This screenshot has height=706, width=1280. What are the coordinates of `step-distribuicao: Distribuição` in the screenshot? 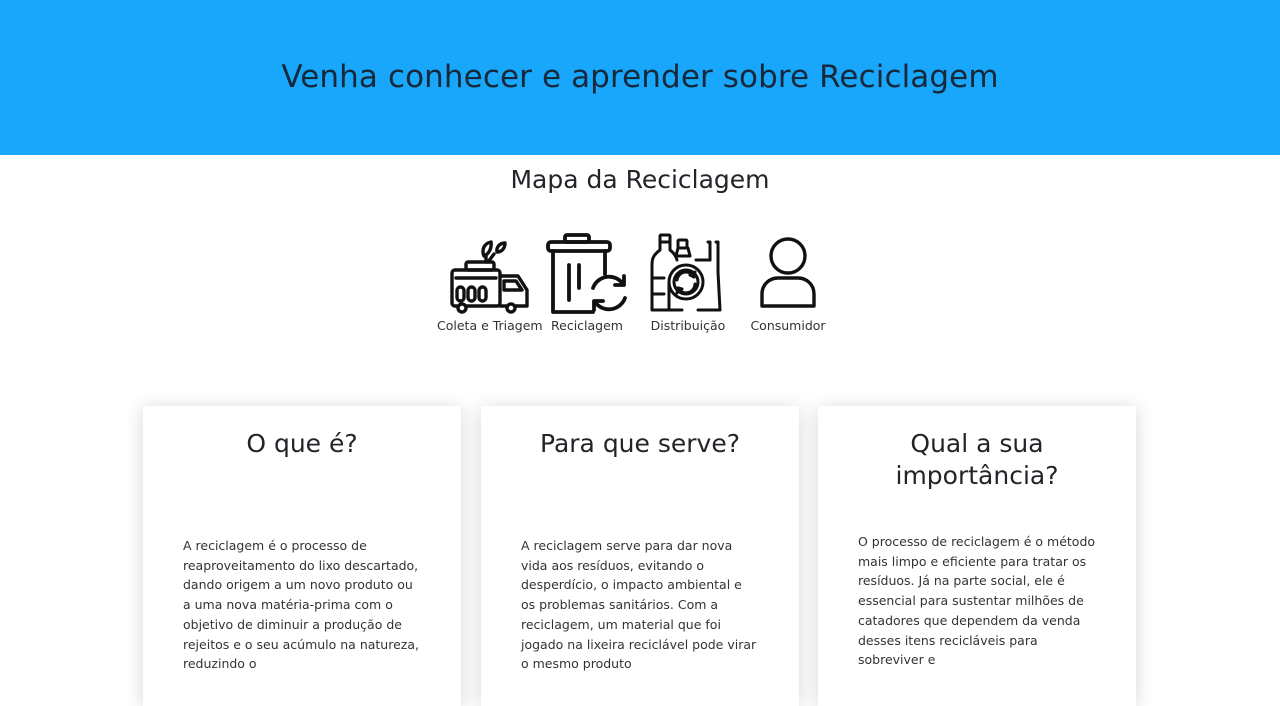 It's located at (688, 282).